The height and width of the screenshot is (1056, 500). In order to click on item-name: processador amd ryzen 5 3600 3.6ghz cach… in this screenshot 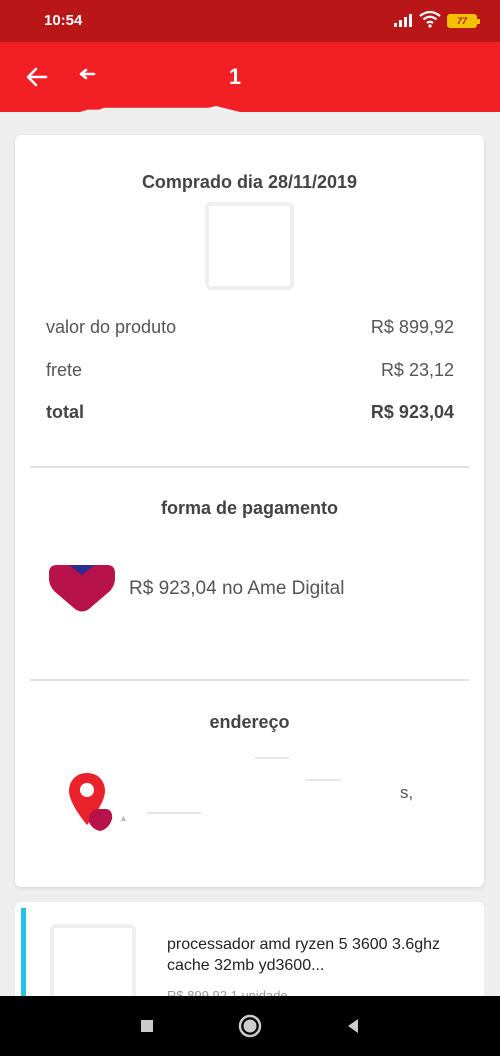, I will do `click(304, 955)`.